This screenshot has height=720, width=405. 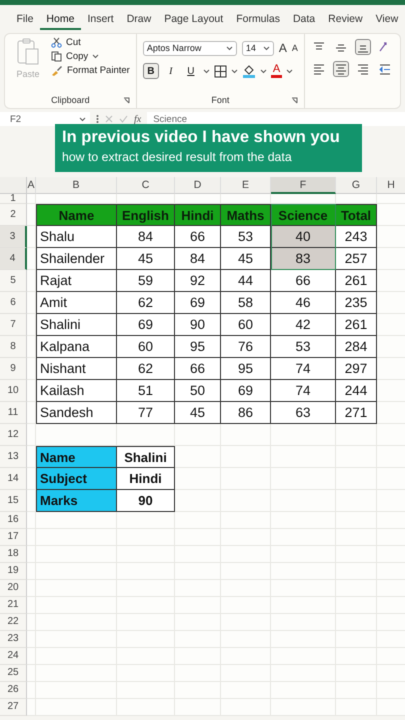 I want to click on ribbon-tab: Review, so click(x=346, y=20).